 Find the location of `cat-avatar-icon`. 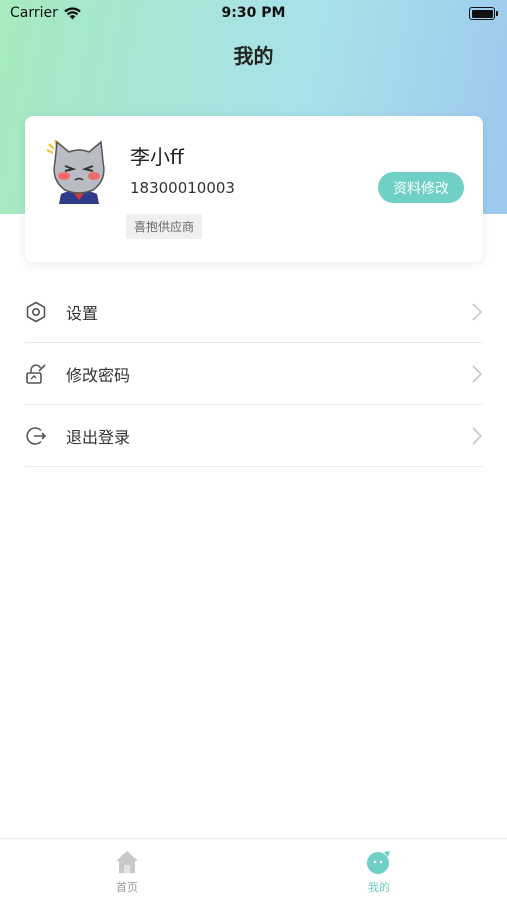

cat-avatar-icon is located at coordinates (75, 171).